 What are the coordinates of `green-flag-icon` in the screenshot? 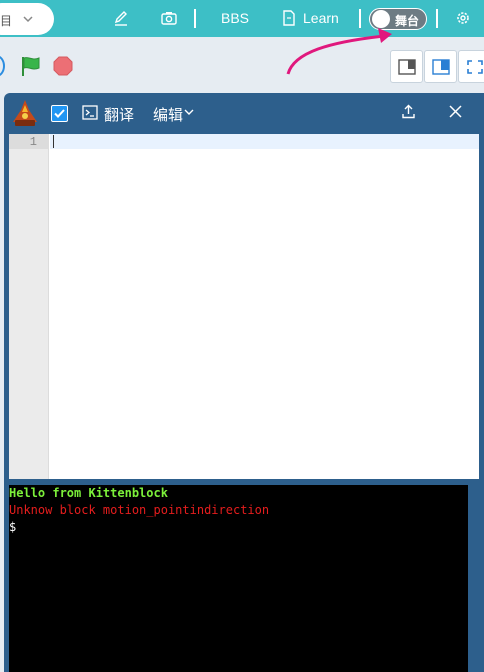 It's located at (31, 66).